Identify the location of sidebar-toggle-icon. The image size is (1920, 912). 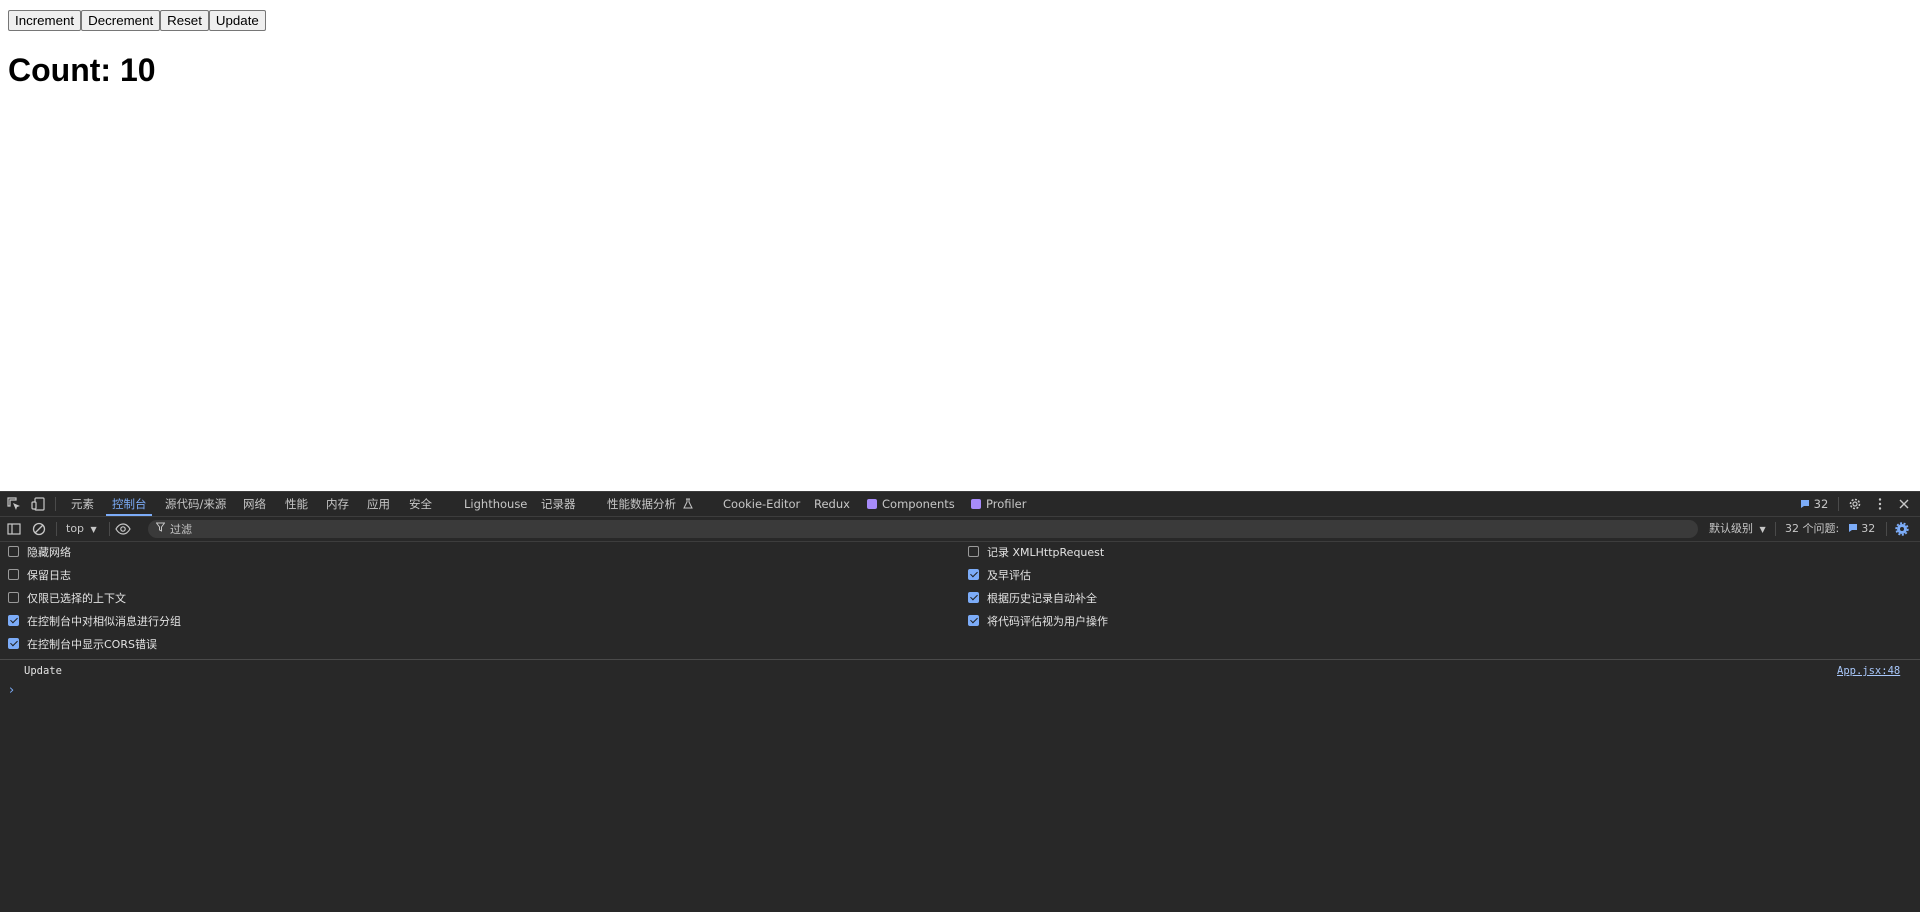
(14, 529).